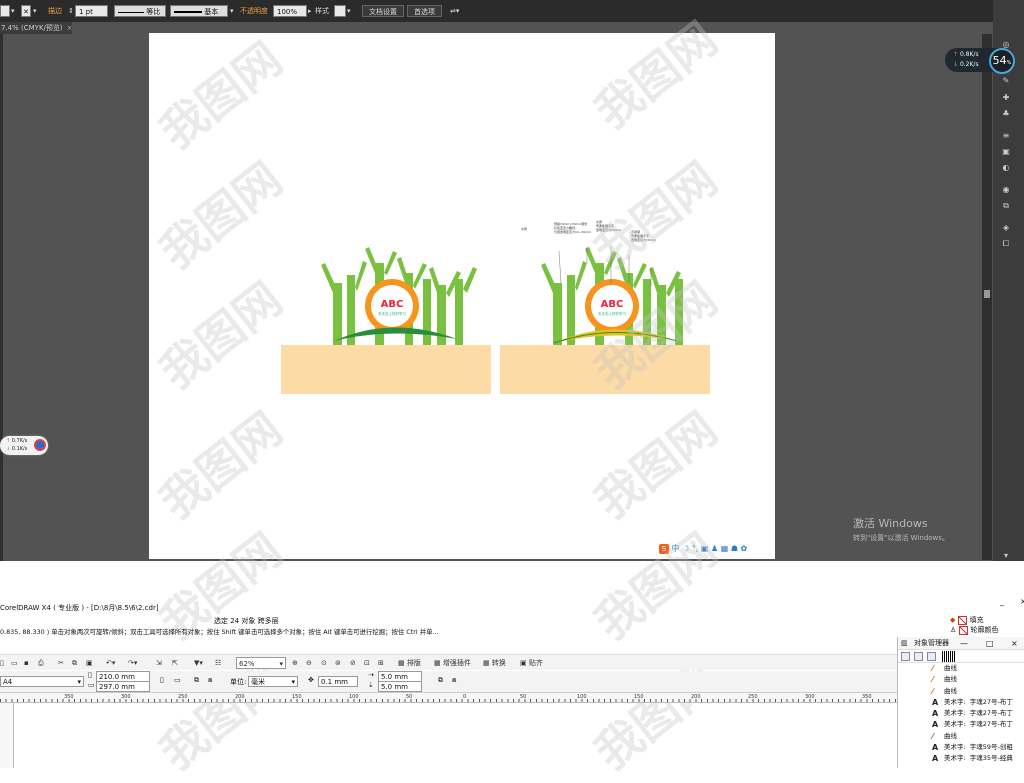 This screenshot has width=1024, height=783. What do you see at coordinates (964, 643) in the screenshot?
I see `panel-minimize-button: —` at bounding box center [964, 643].